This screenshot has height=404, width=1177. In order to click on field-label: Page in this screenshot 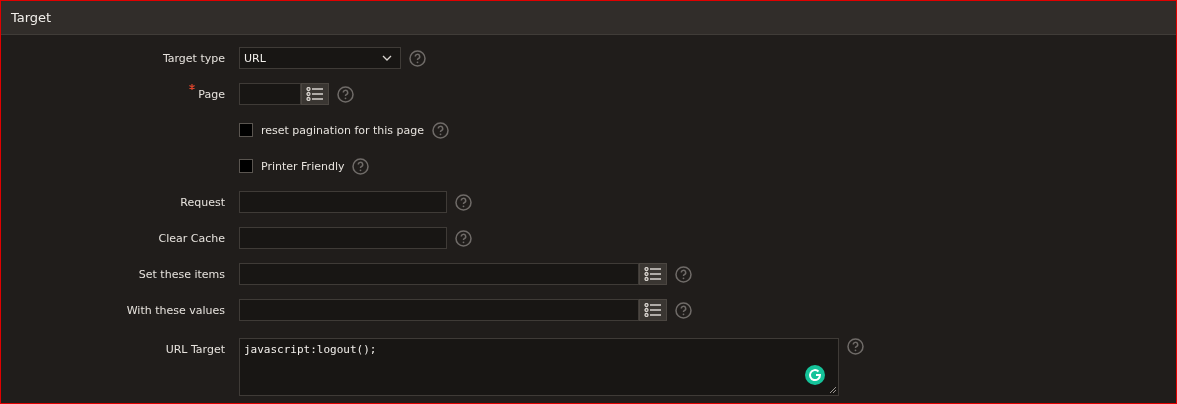, I will do `click(211, 94)`.